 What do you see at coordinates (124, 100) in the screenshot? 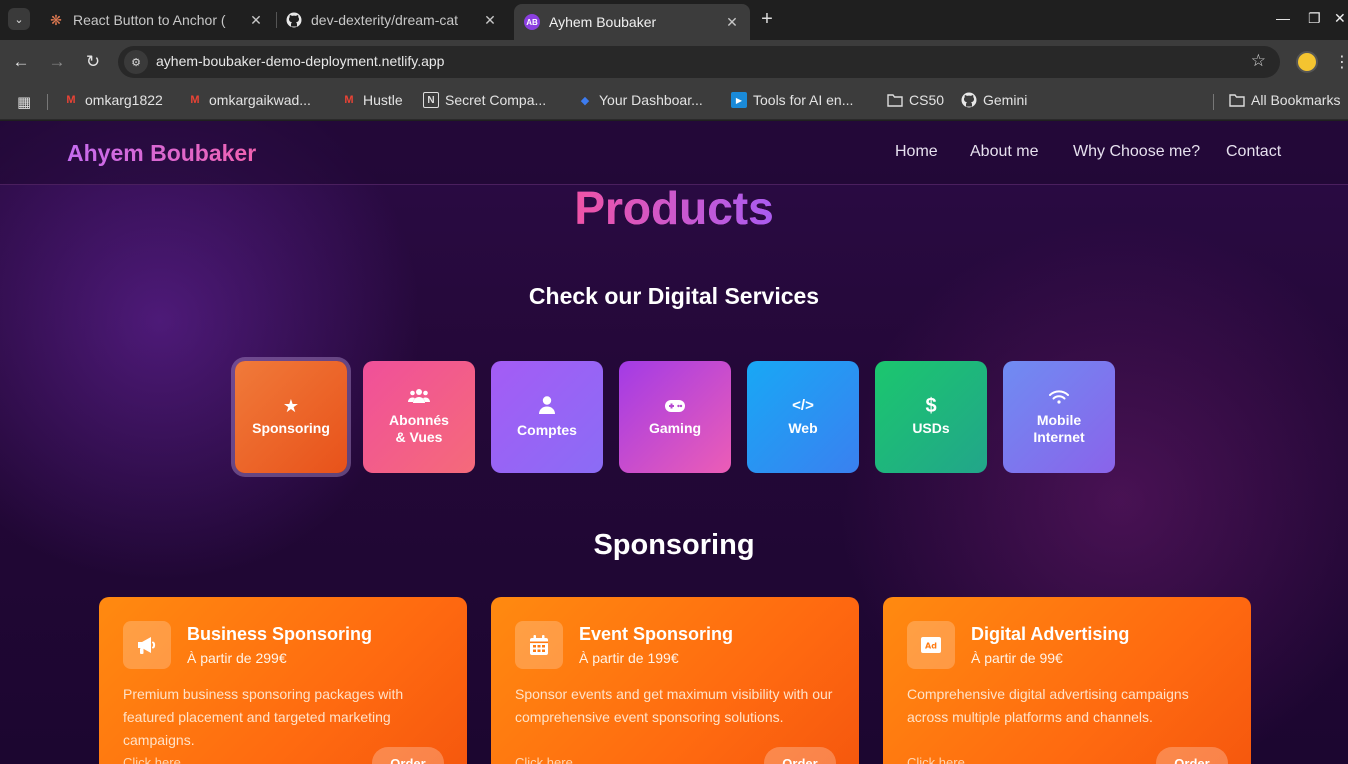
I see `bookmark-label: omkarg1822` at bounding box center [124, 100].